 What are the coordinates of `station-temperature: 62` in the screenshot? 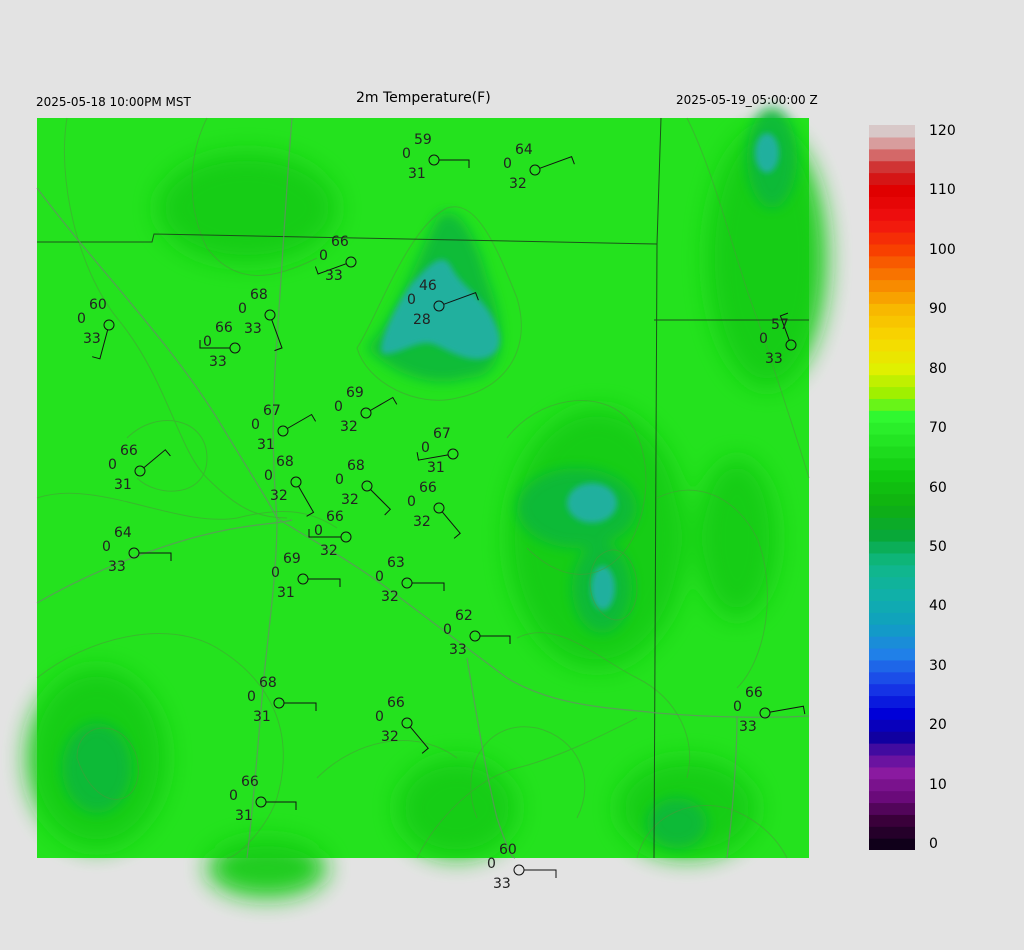 It's located at (464, 616).